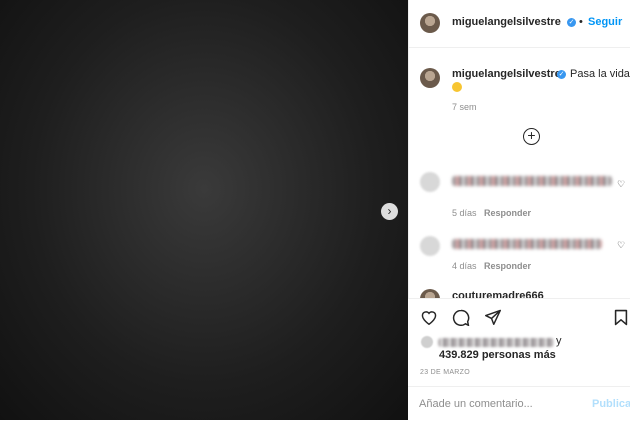 The image size is (630, 421). Describe the element at coordinates (464, 107) in the screenshot. I see `caption-time: 7 sem` at that location.